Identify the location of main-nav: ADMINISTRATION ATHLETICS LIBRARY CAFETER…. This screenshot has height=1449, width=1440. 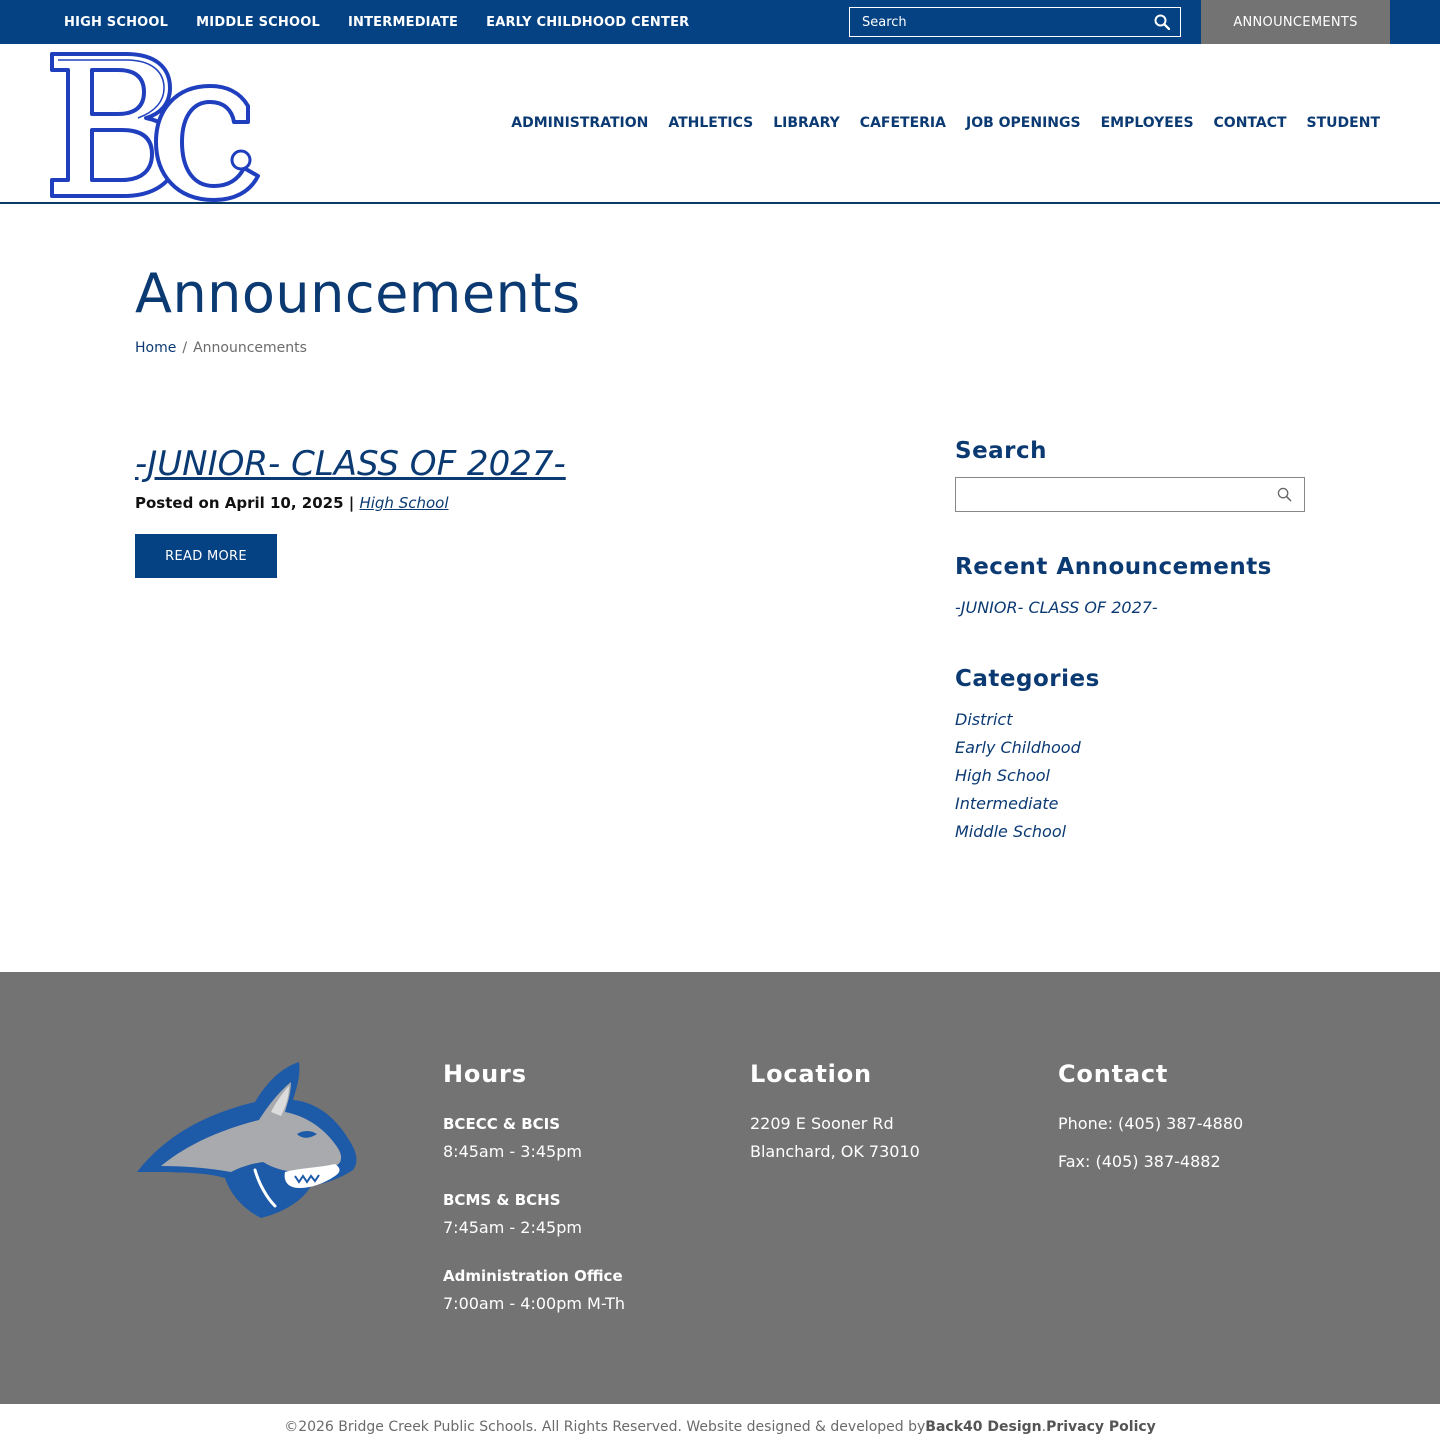
(945, 123).